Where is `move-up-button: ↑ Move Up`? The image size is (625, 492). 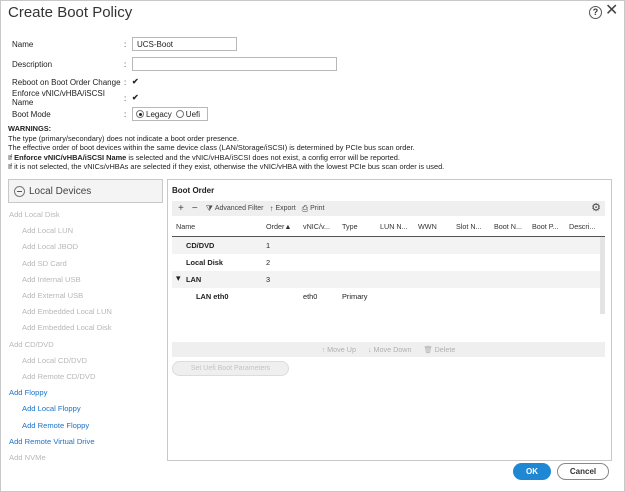 move-up-button: ↑ Move Up is located at coordinates (339, 349).